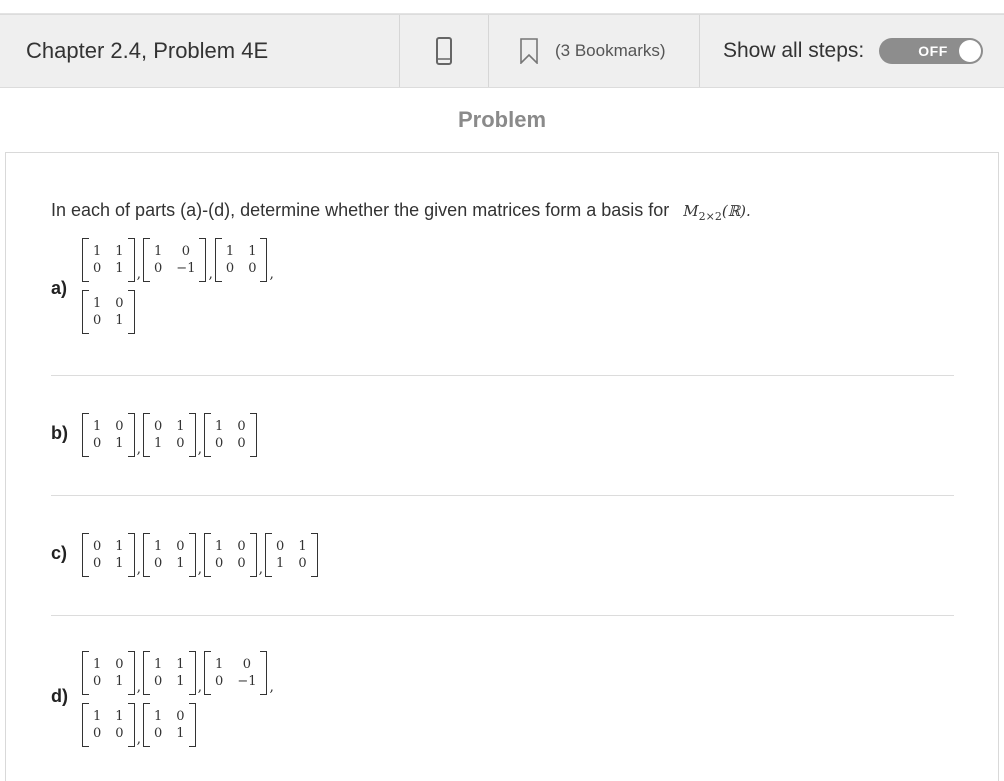  I want to click on show-steps-toggle: OFF, so click(931, 51).